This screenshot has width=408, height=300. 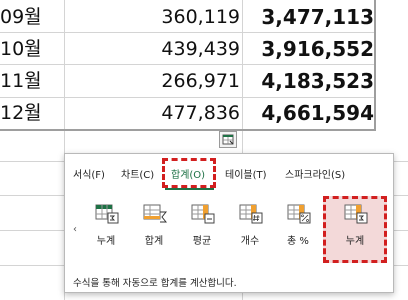 I want to click on quick-analysis-button, so click(x=228, y=139).